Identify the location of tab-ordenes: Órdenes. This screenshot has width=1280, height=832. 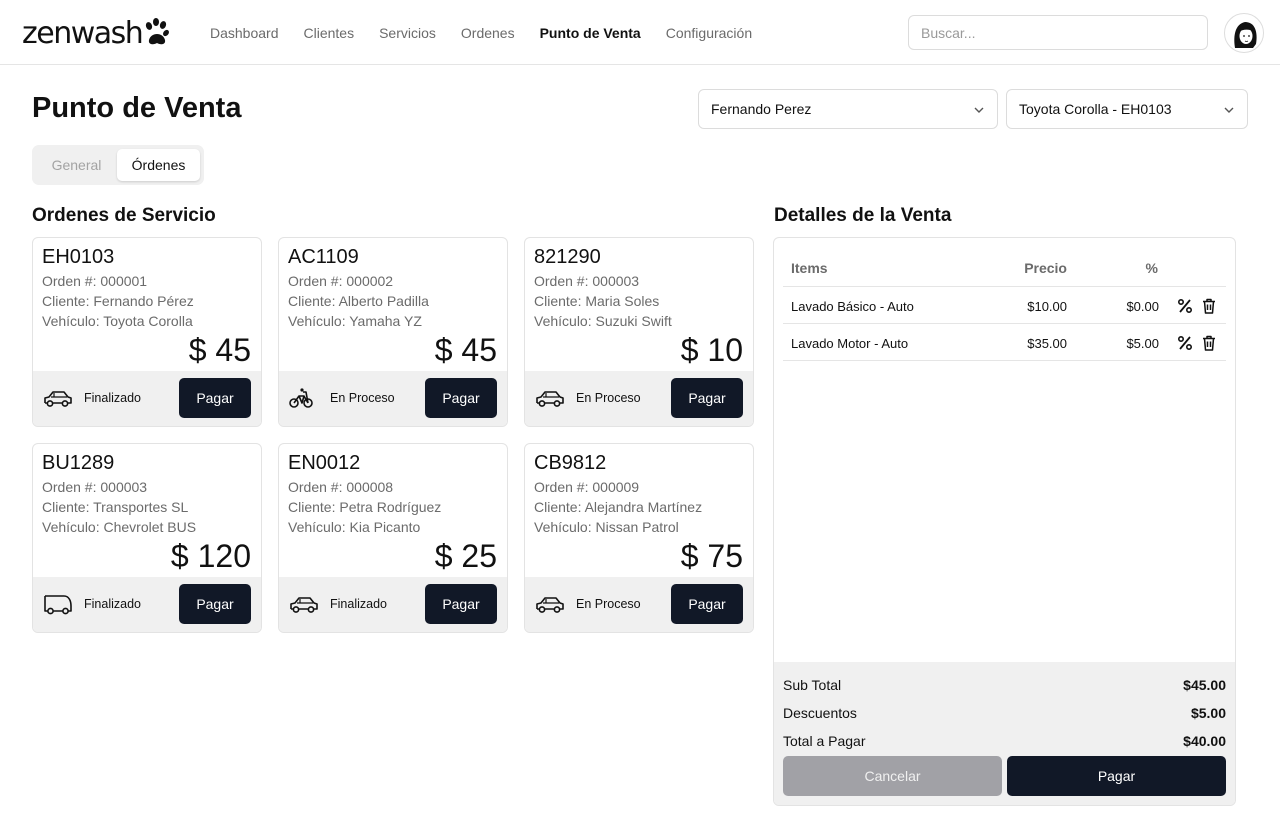
(158, 165).